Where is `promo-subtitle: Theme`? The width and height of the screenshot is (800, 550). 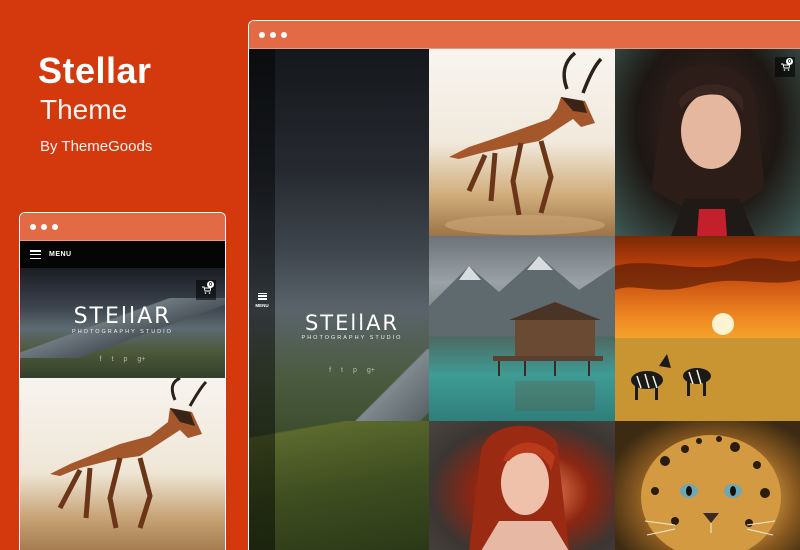 promo-subtitle: Theme is located at coordinates (84, 109).